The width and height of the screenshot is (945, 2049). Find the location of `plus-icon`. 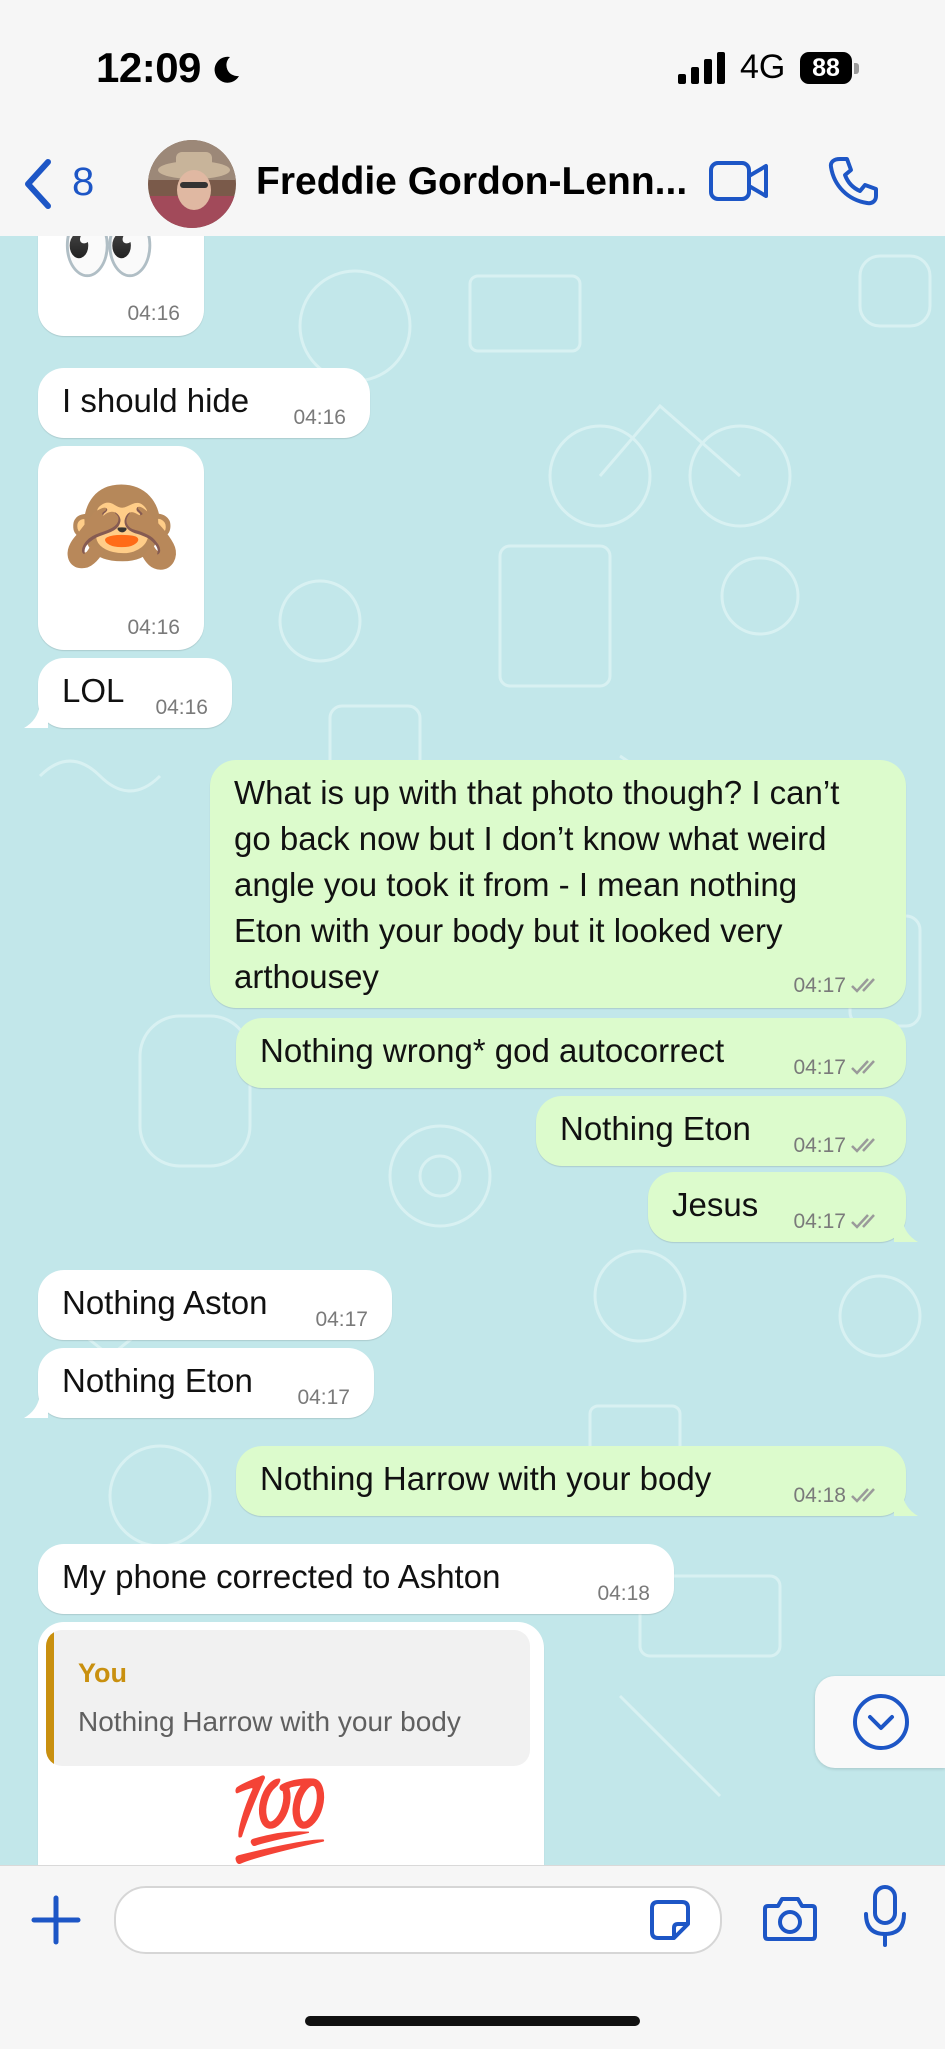

plus-icon is located at coordinates (56, 1920).